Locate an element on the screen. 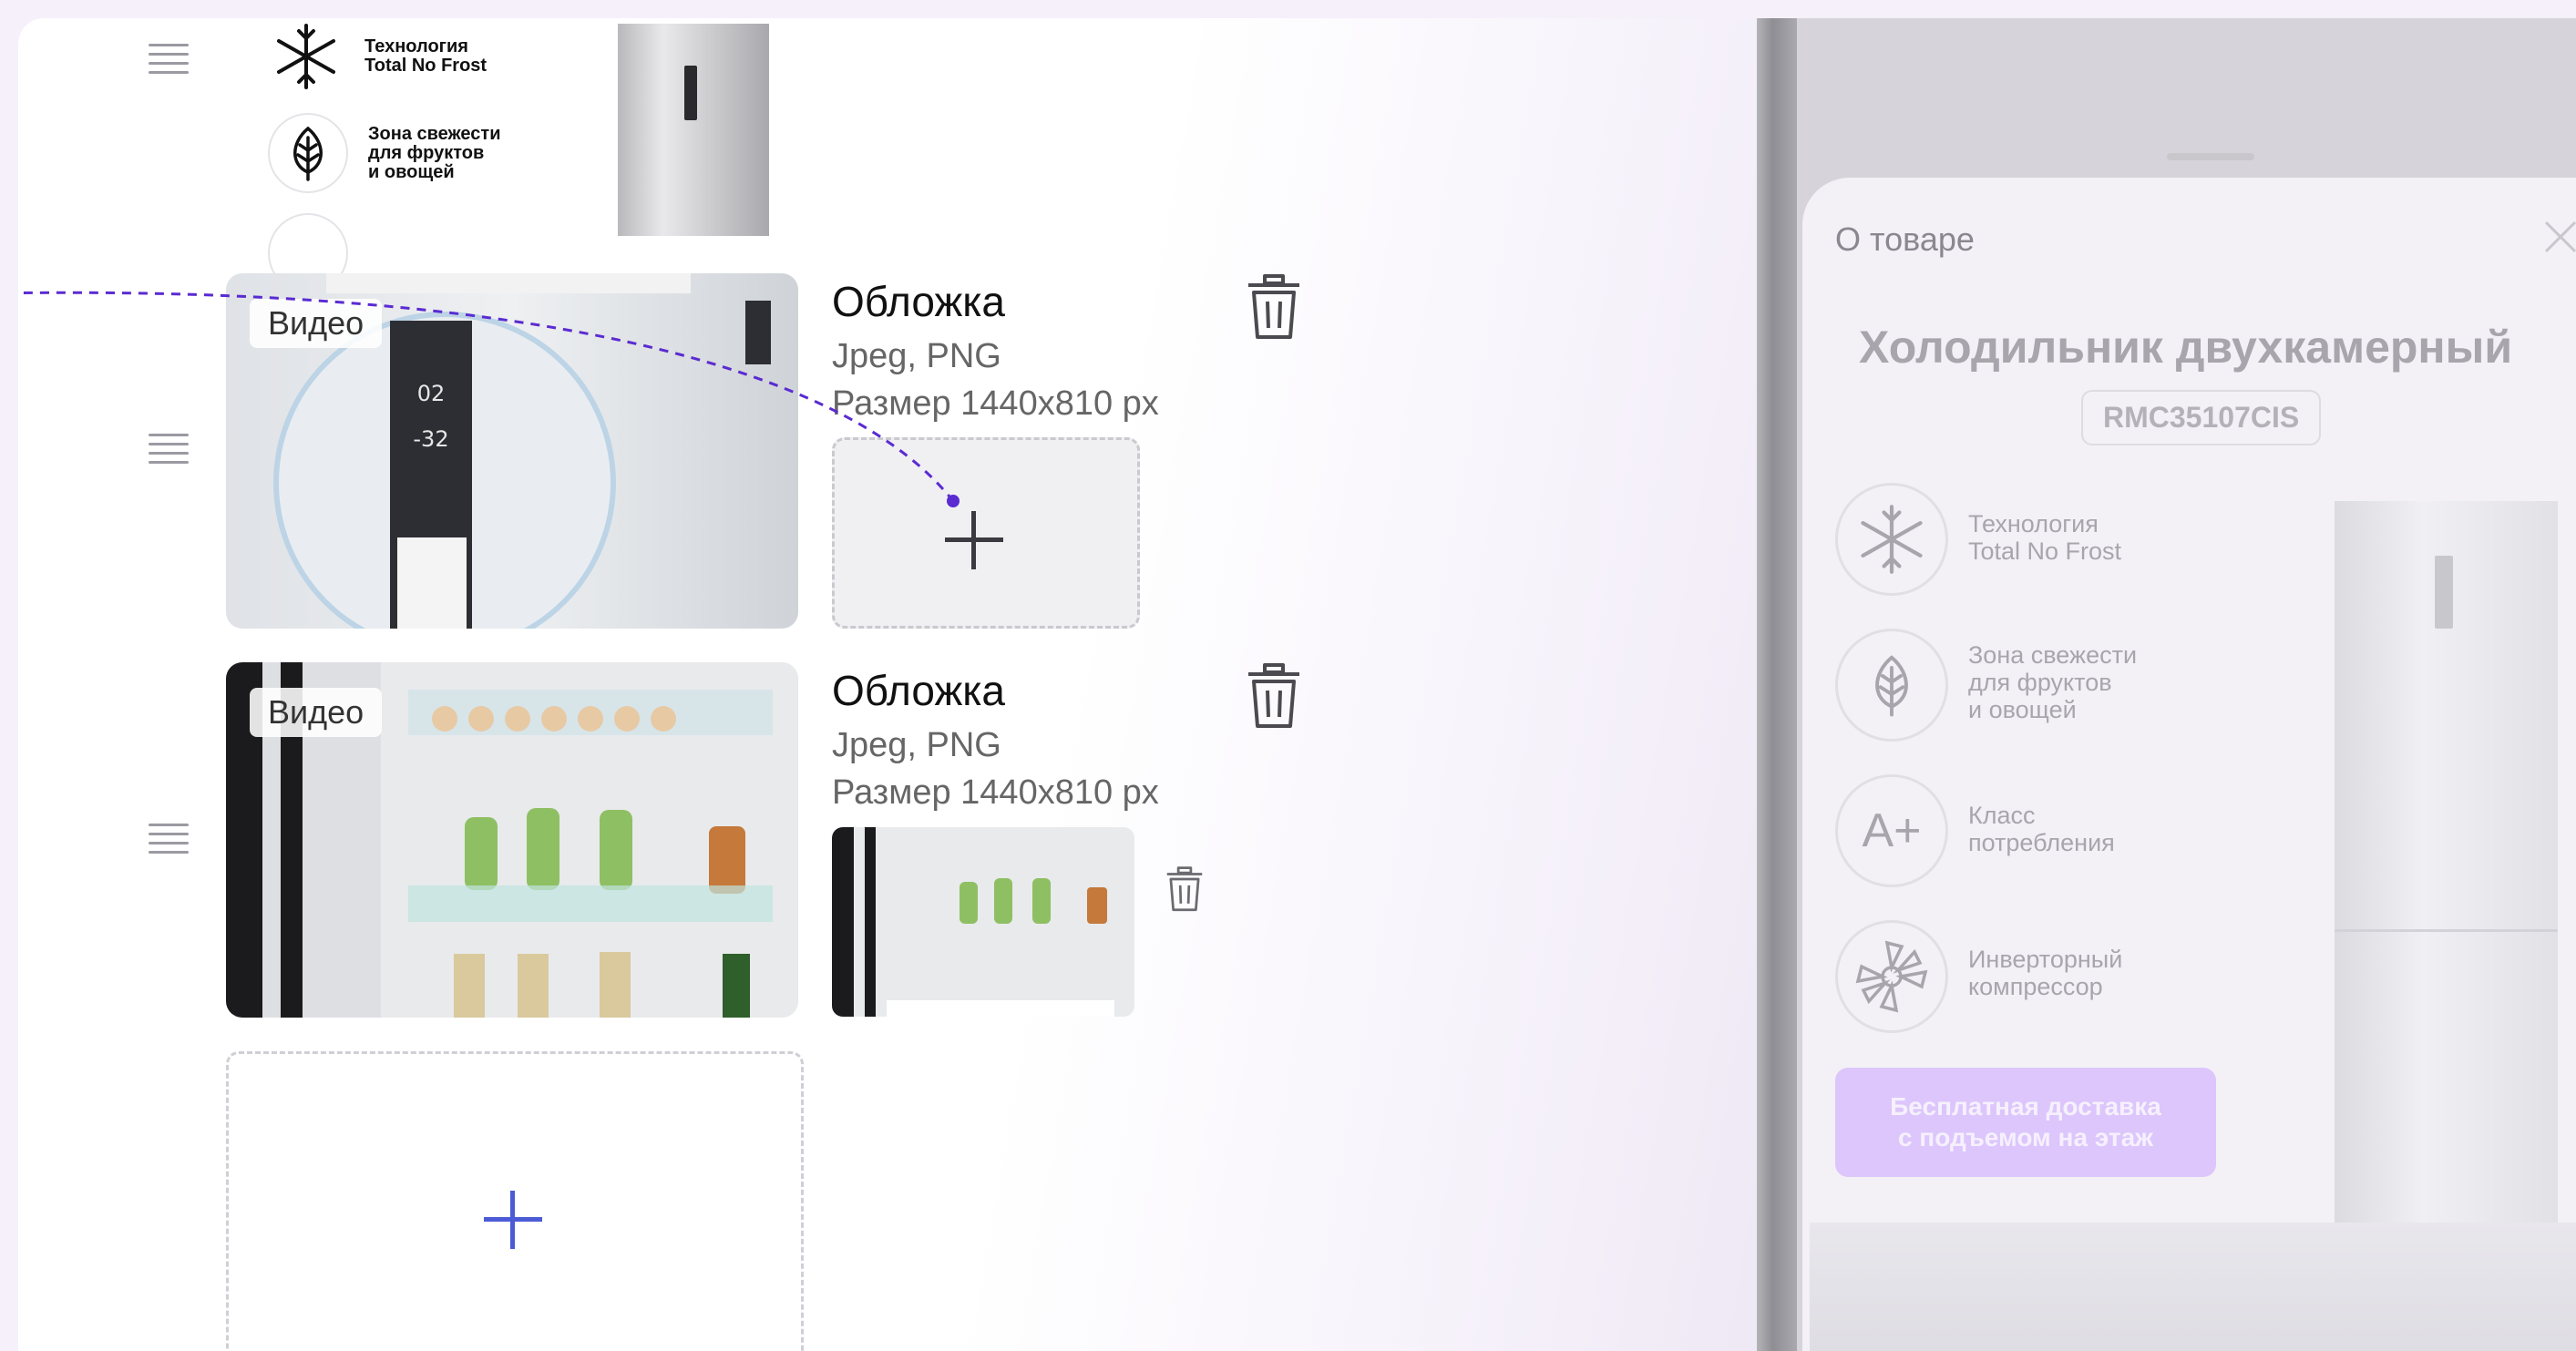 The image size is (2576, 1351). product-title: Холодильник двухкамерный is located at coordinates (2186, 347).